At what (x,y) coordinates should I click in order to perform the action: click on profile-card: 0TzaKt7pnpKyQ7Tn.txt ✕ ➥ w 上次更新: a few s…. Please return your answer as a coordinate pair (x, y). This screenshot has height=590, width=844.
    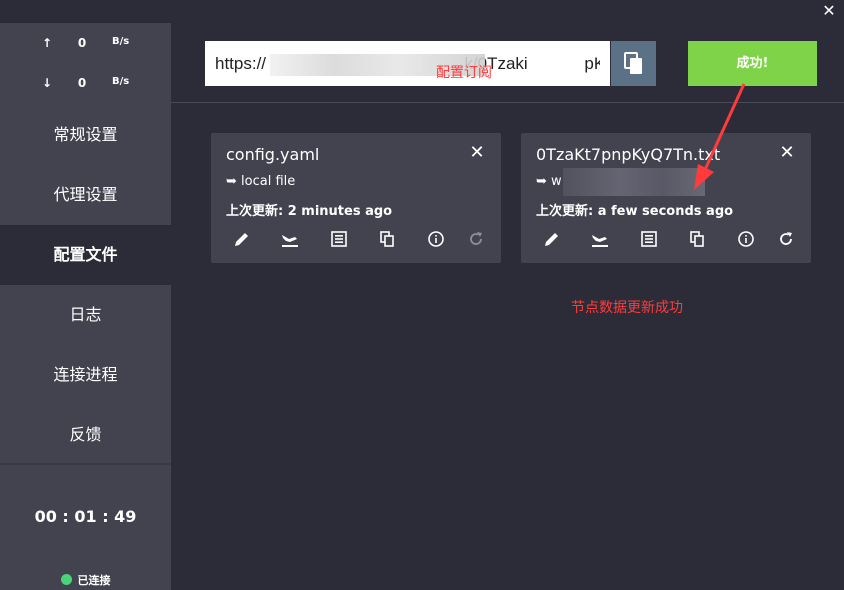
    Looking at the image, I should click on (666, 198).